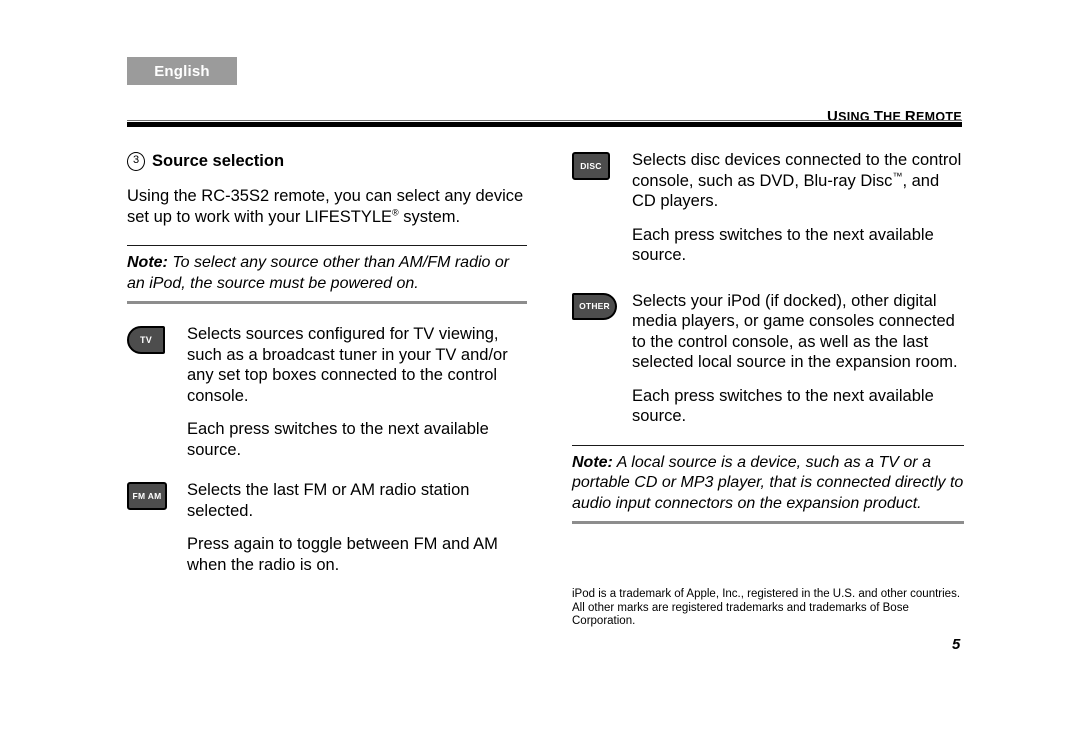 This screenshot has width=1080, height=738. Describe the element at coordinates (592, 462) in the screenshot. I see `note-label-right: Note:` at that location.